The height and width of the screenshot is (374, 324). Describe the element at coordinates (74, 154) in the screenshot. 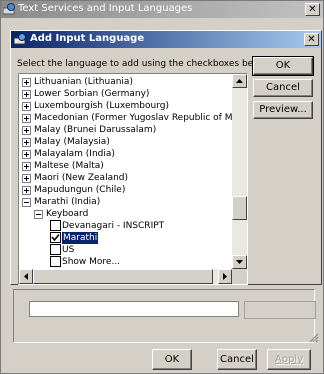

I see `tree-item-label: Malayalam (India)` at that location.